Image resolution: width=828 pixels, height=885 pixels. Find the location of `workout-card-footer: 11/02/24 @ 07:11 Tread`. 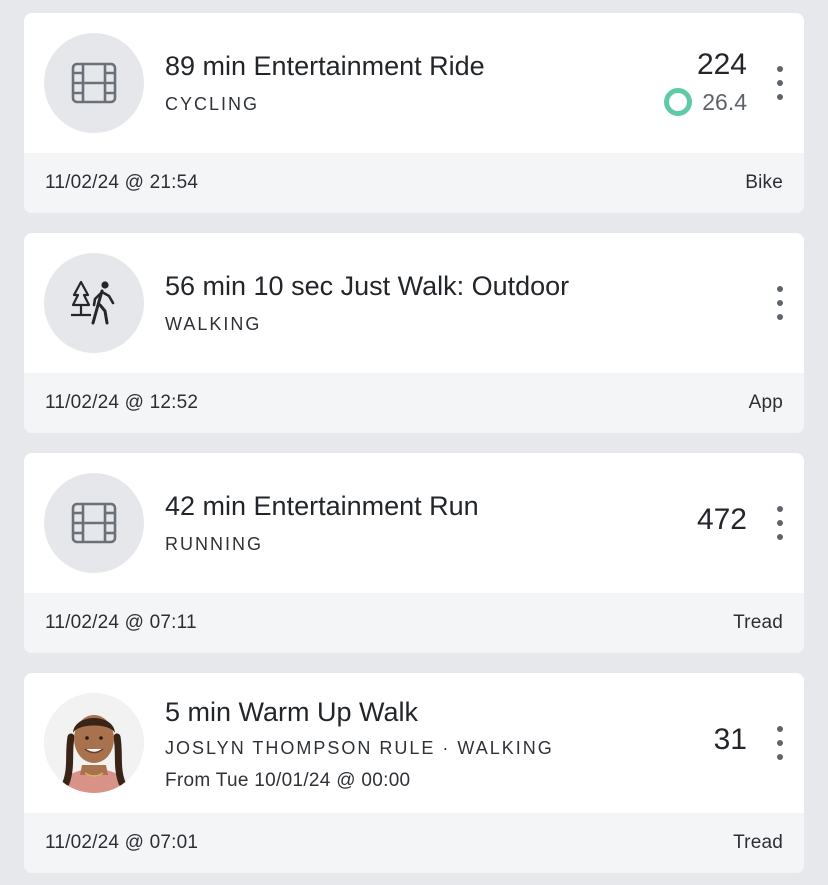

workout-card-footer: 11/02/24 @ 07:11 Tread is located at coordinates (414, 623).